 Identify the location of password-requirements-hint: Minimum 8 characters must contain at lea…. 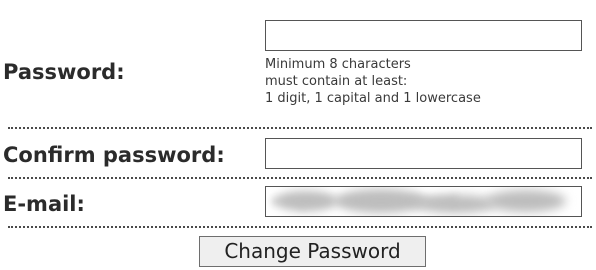
(373, 81).